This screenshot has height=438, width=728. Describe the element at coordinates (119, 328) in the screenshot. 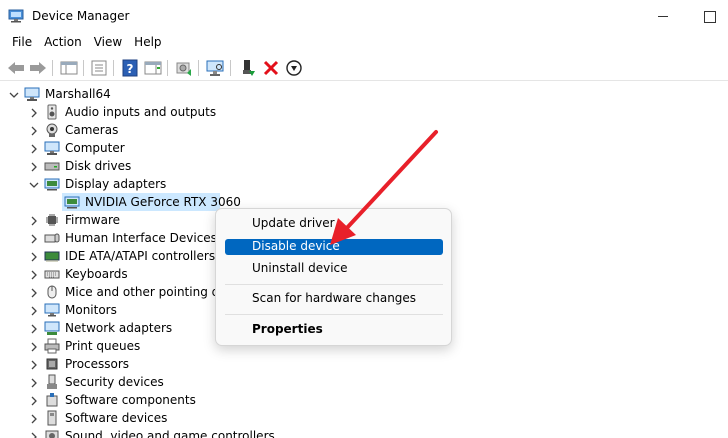

I see `tree-item-label: Network adapters` at that location.